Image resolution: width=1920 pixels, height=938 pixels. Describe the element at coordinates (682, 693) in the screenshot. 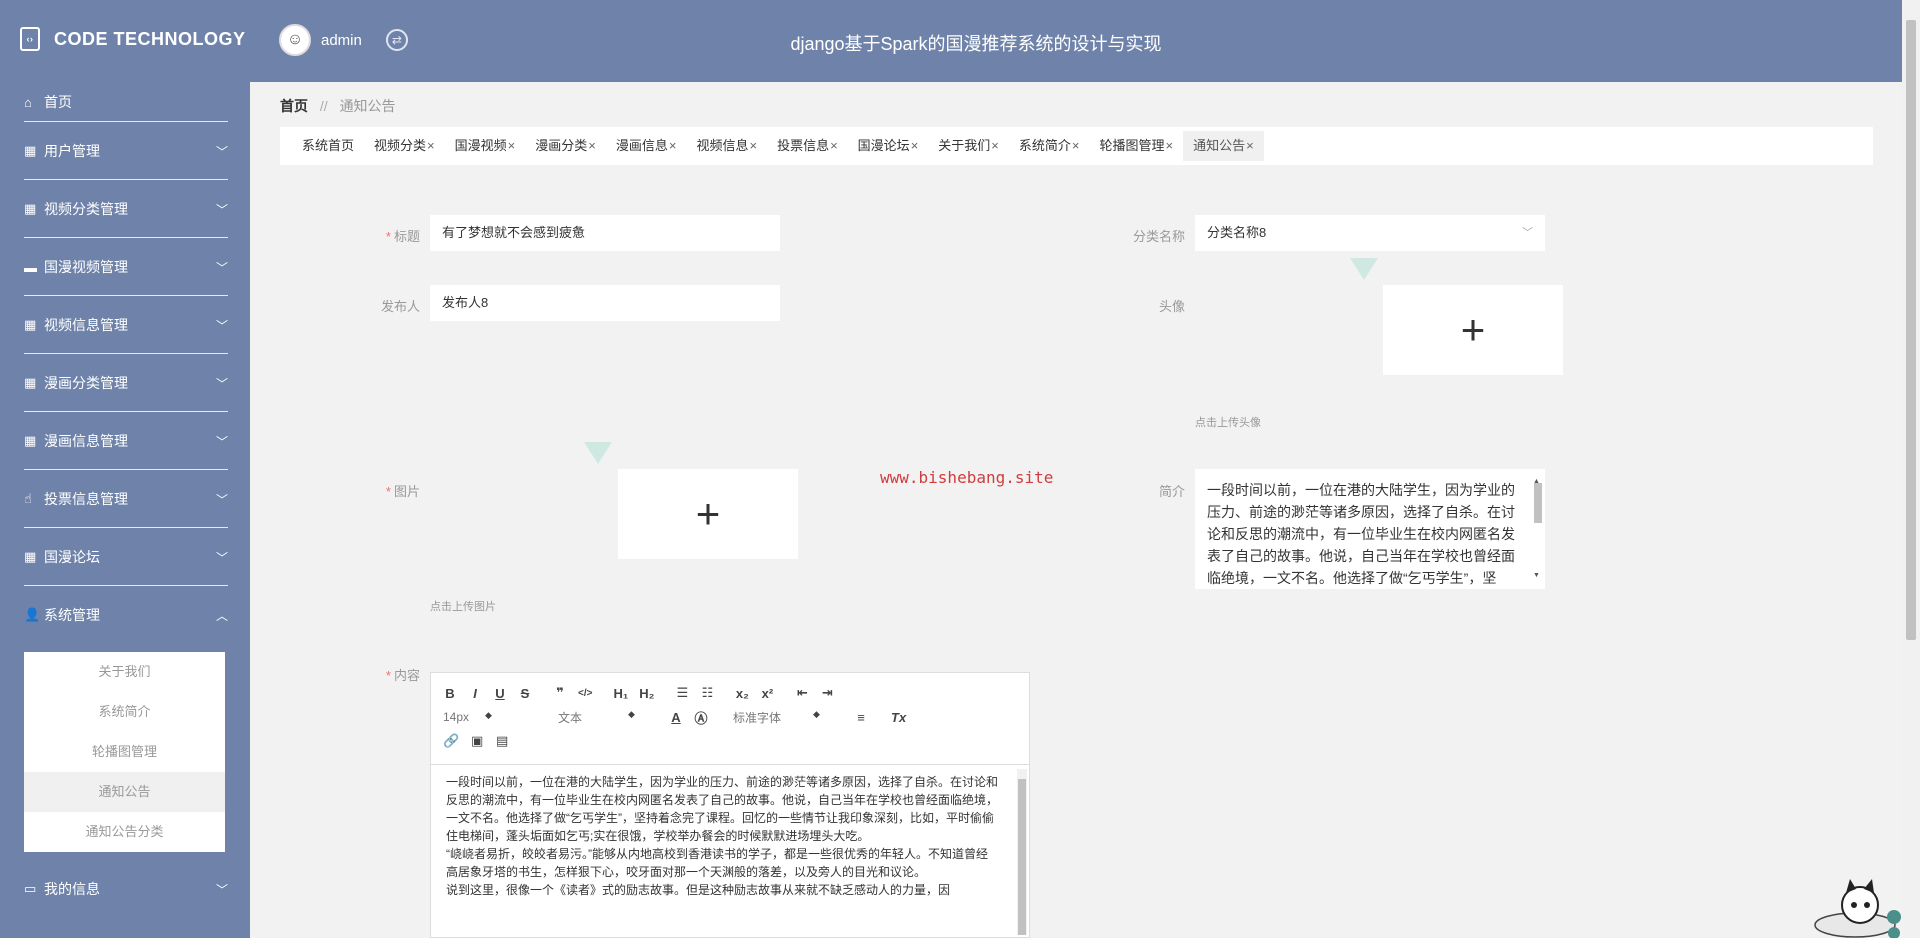

I see `ordered-list-button: ☰` at that location.